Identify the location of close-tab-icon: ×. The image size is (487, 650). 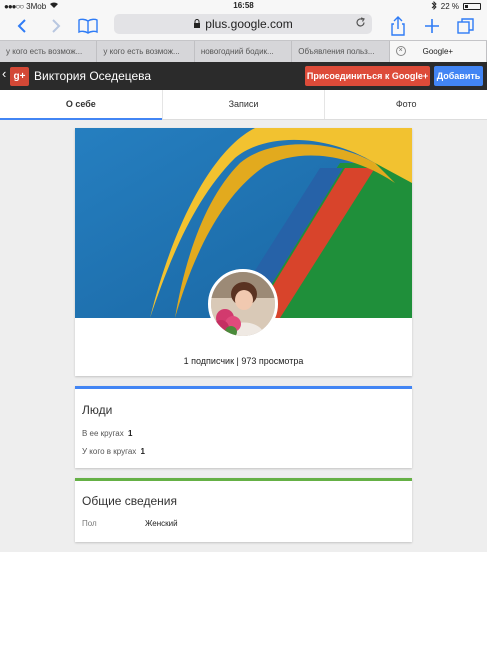
(400, 51).